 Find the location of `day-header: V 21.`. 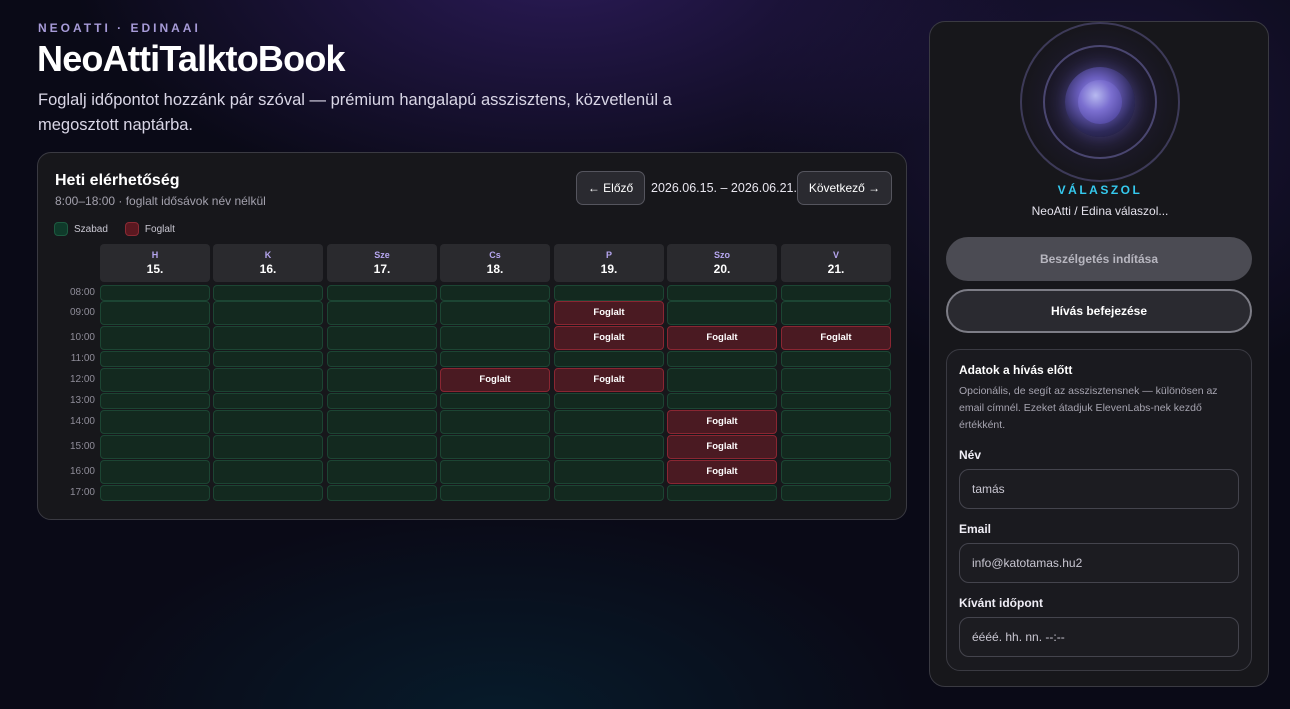

day-header: V 21. is located at coordinates (836, 263).